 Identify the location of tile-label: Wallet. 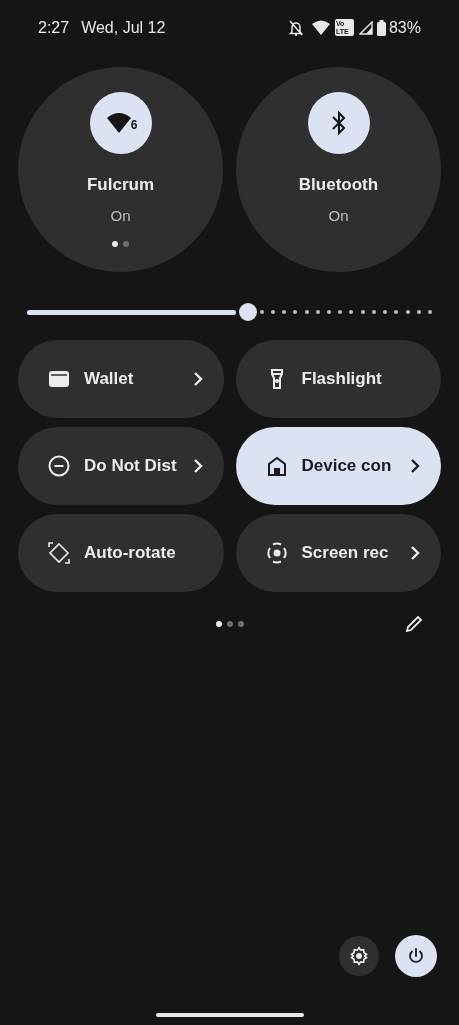
(109, 379).